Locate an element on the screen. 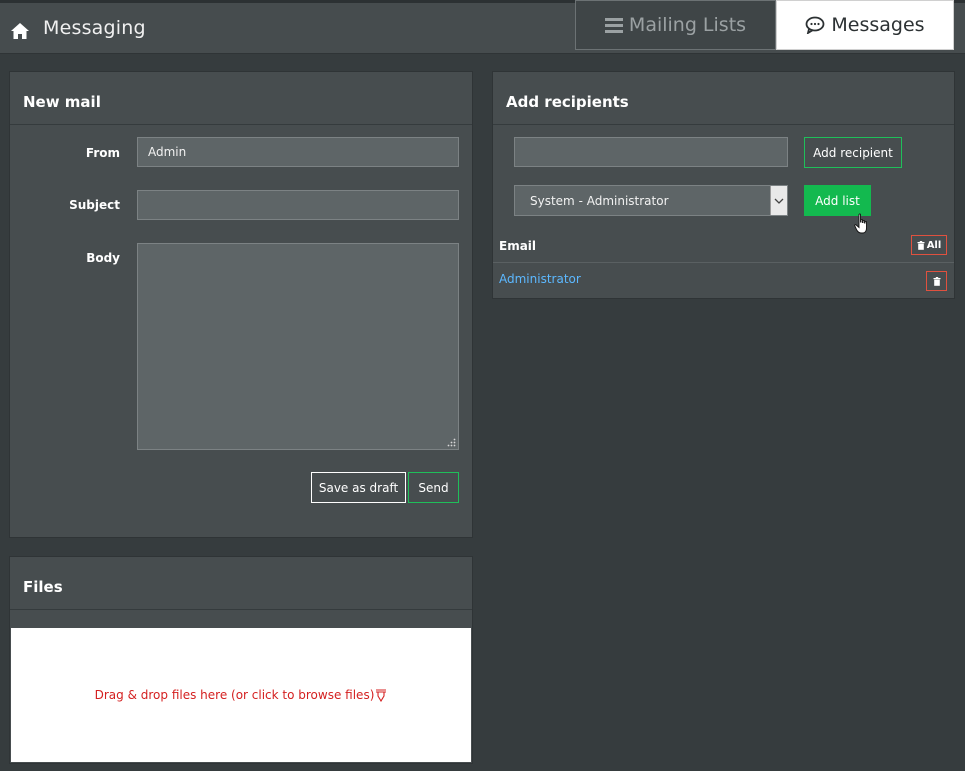 This screenshot has width=965, height=771. from-field: Admin is located at coordinates (298, 152).